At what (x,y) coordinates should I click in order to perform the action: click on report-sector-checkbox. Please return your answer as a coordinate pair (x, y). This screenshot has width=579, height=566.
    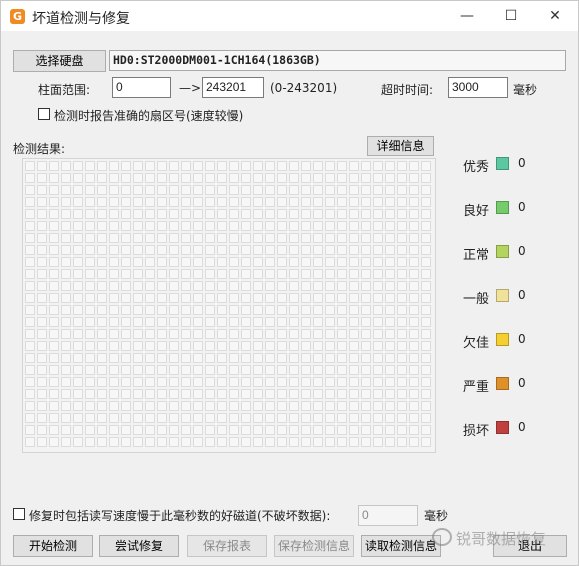
    Looking at the image, I should click on (44, 114).